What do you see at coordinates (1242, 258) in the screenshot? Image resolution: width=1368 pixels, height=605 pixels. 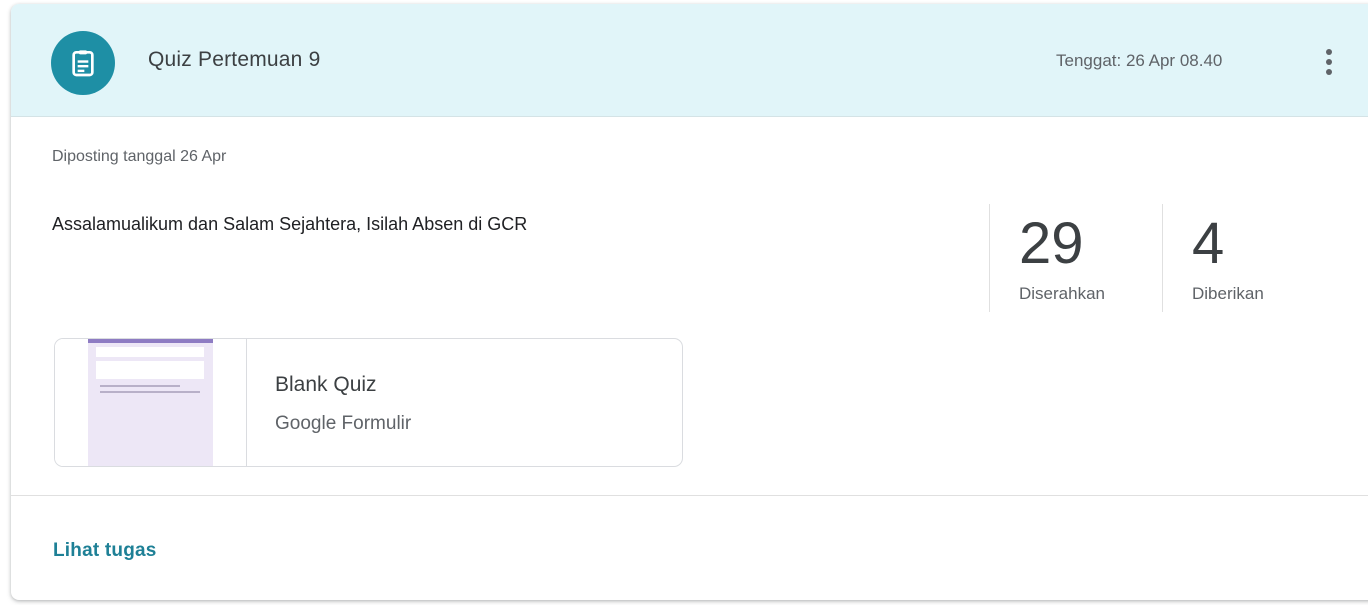 I see `assigned-stat: 4 Diberikan` at bounding box center [1242, 258].